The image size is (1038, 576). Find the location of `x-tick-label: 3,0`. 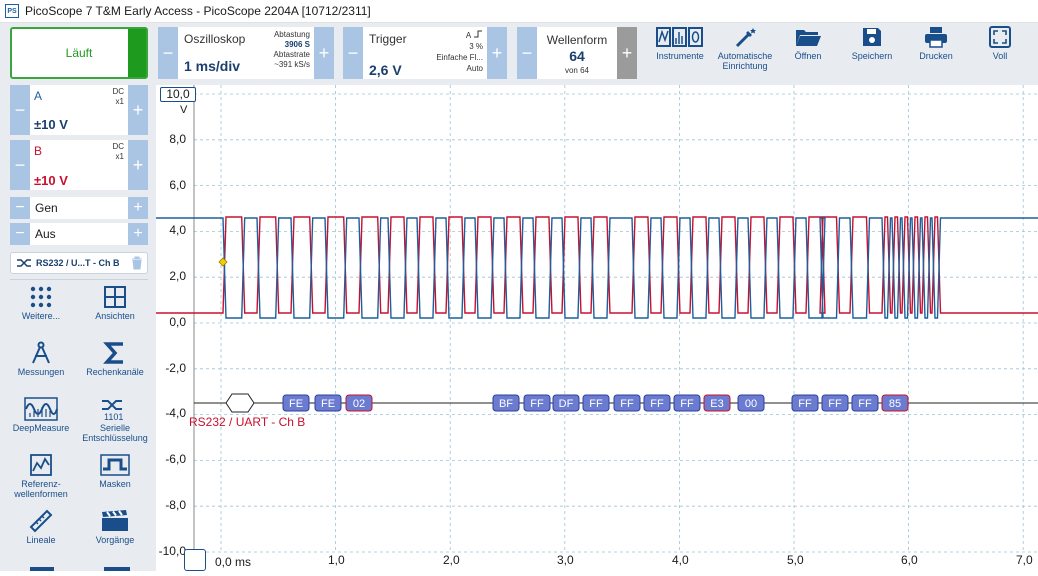

x-tick-label: 3,0 is located at coordinates (565, 560).